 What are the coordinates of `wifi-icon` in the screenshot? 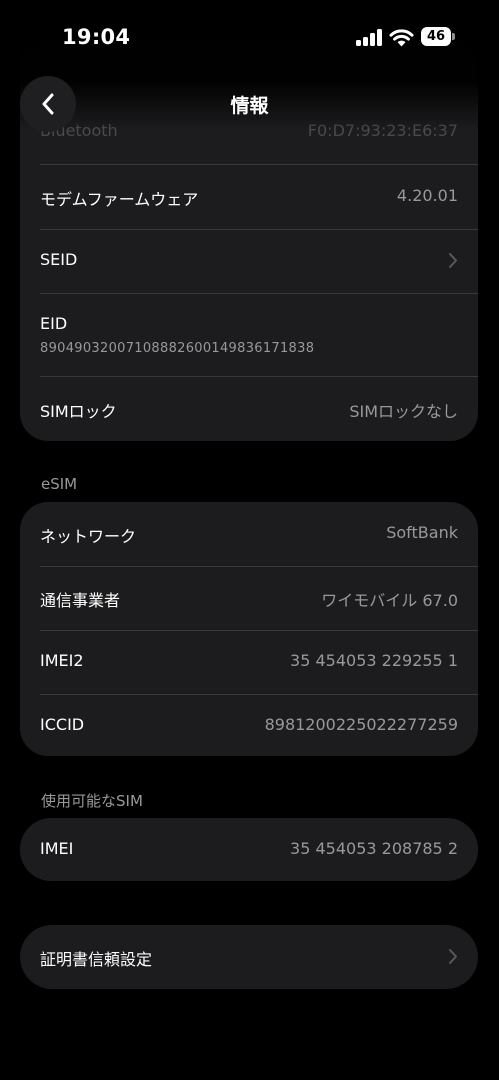 It's located at (401, 38).